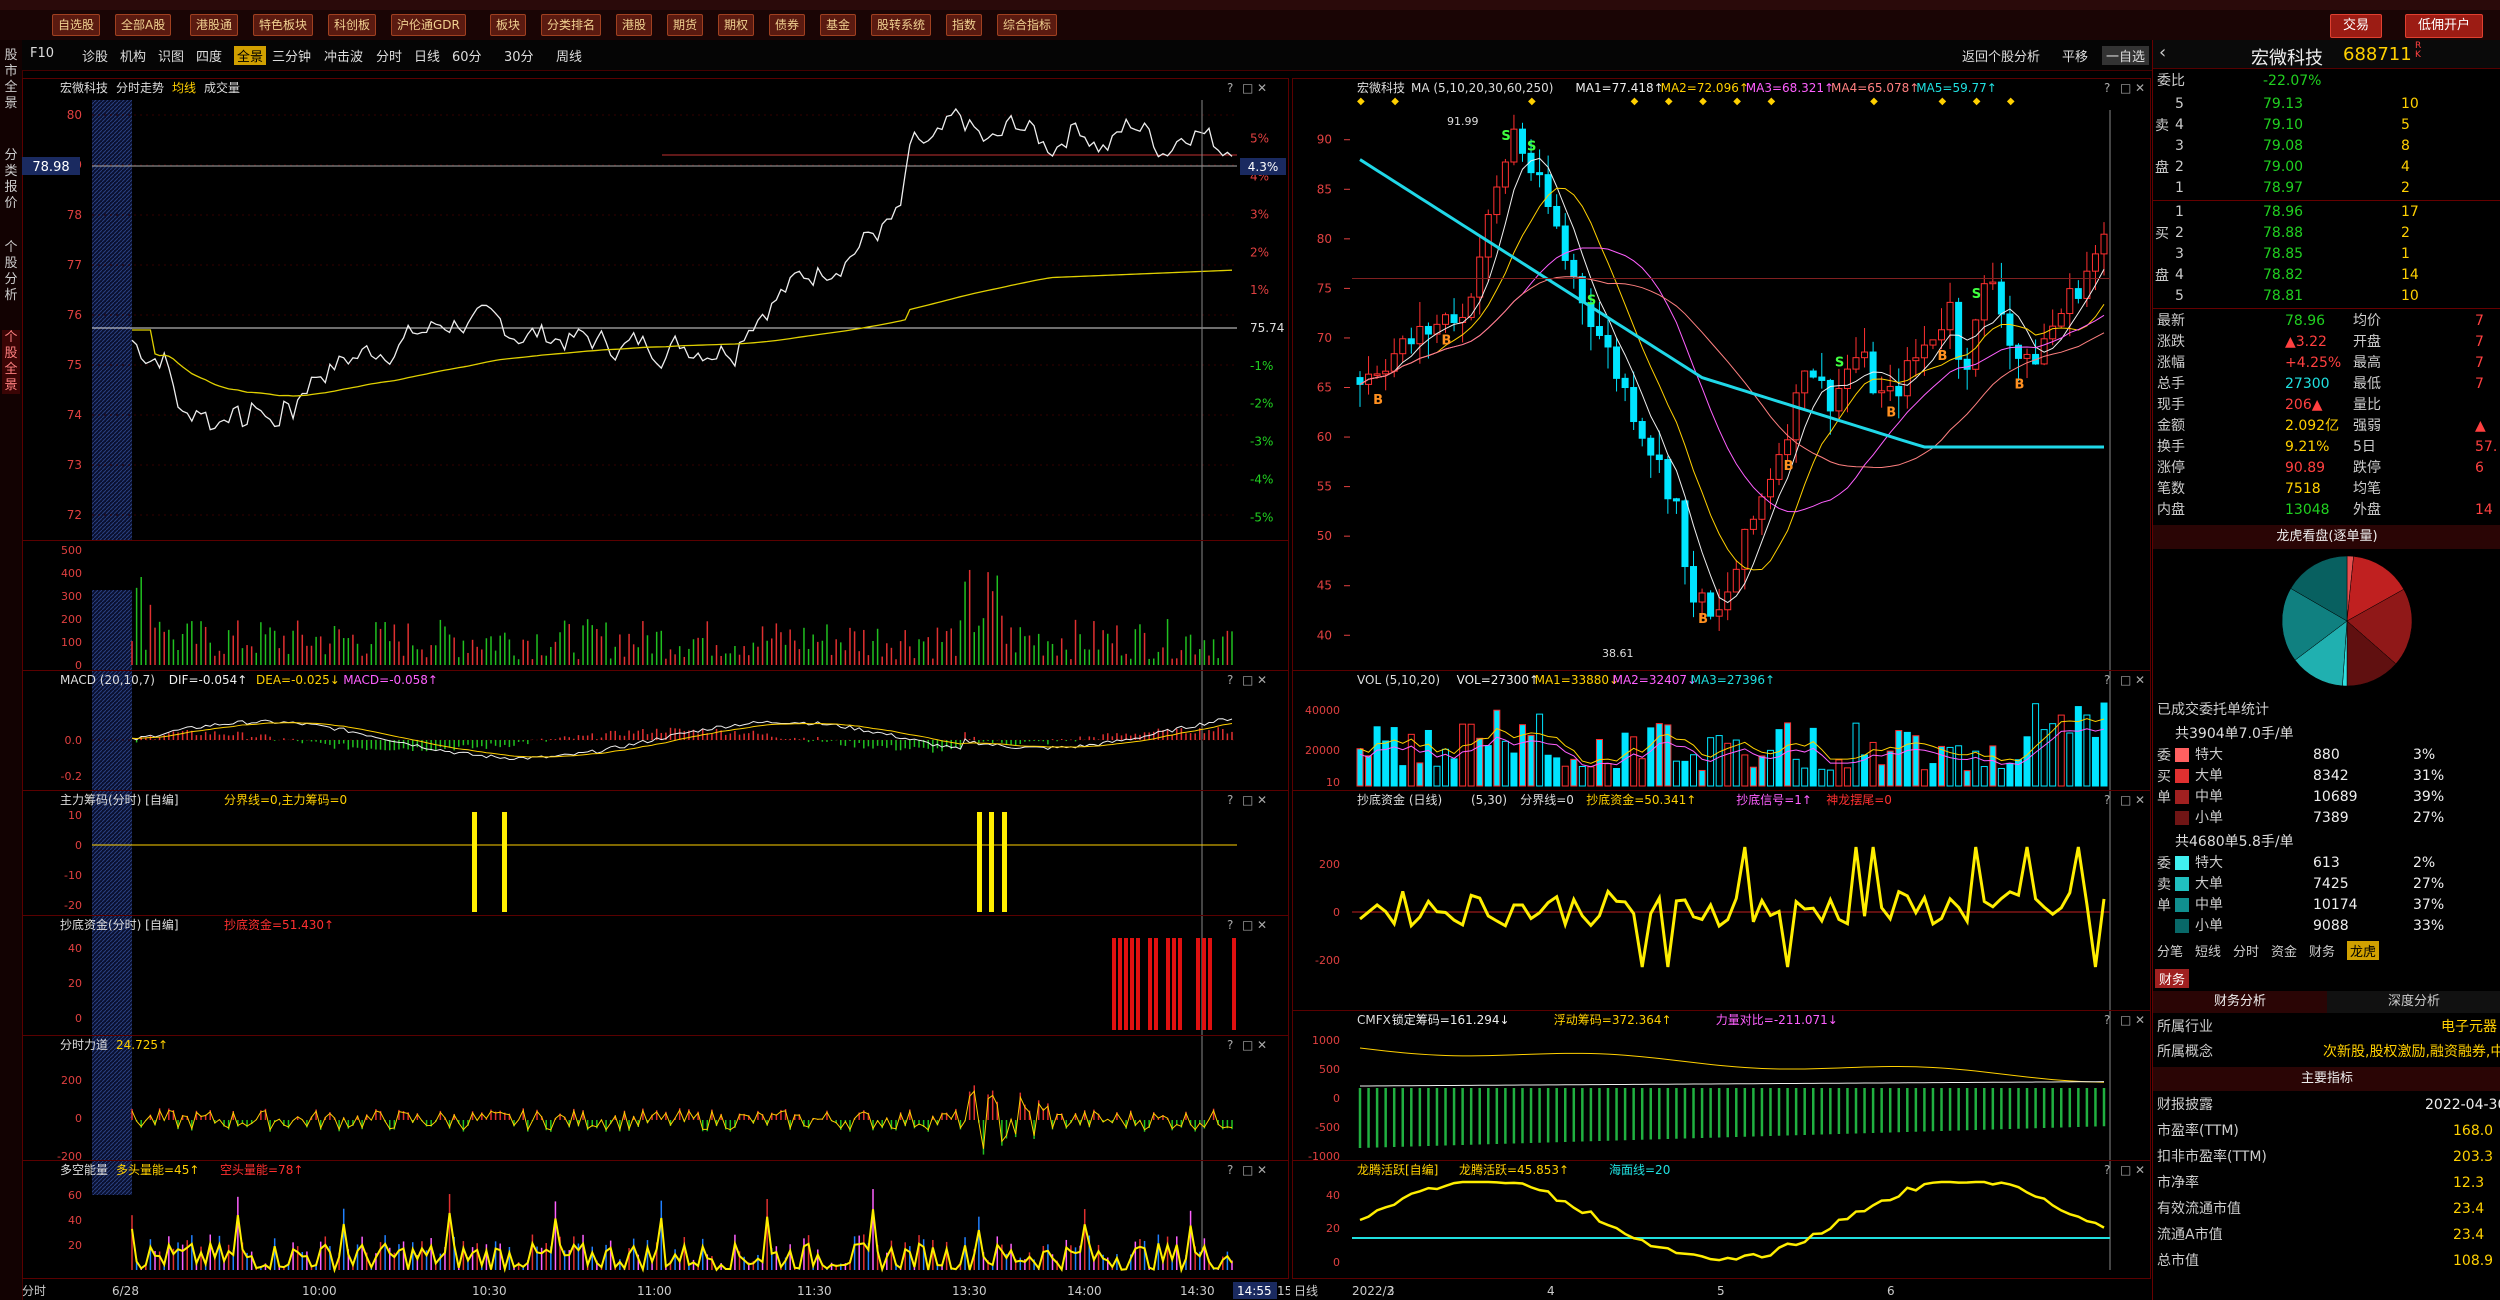 This screenshot has height=1300, width=2500. What do you see at coordinates (2413, 1002) in the screenshot?
I see `fin-tab-deep: 深度分析` at bounding box center [2413, 1002].